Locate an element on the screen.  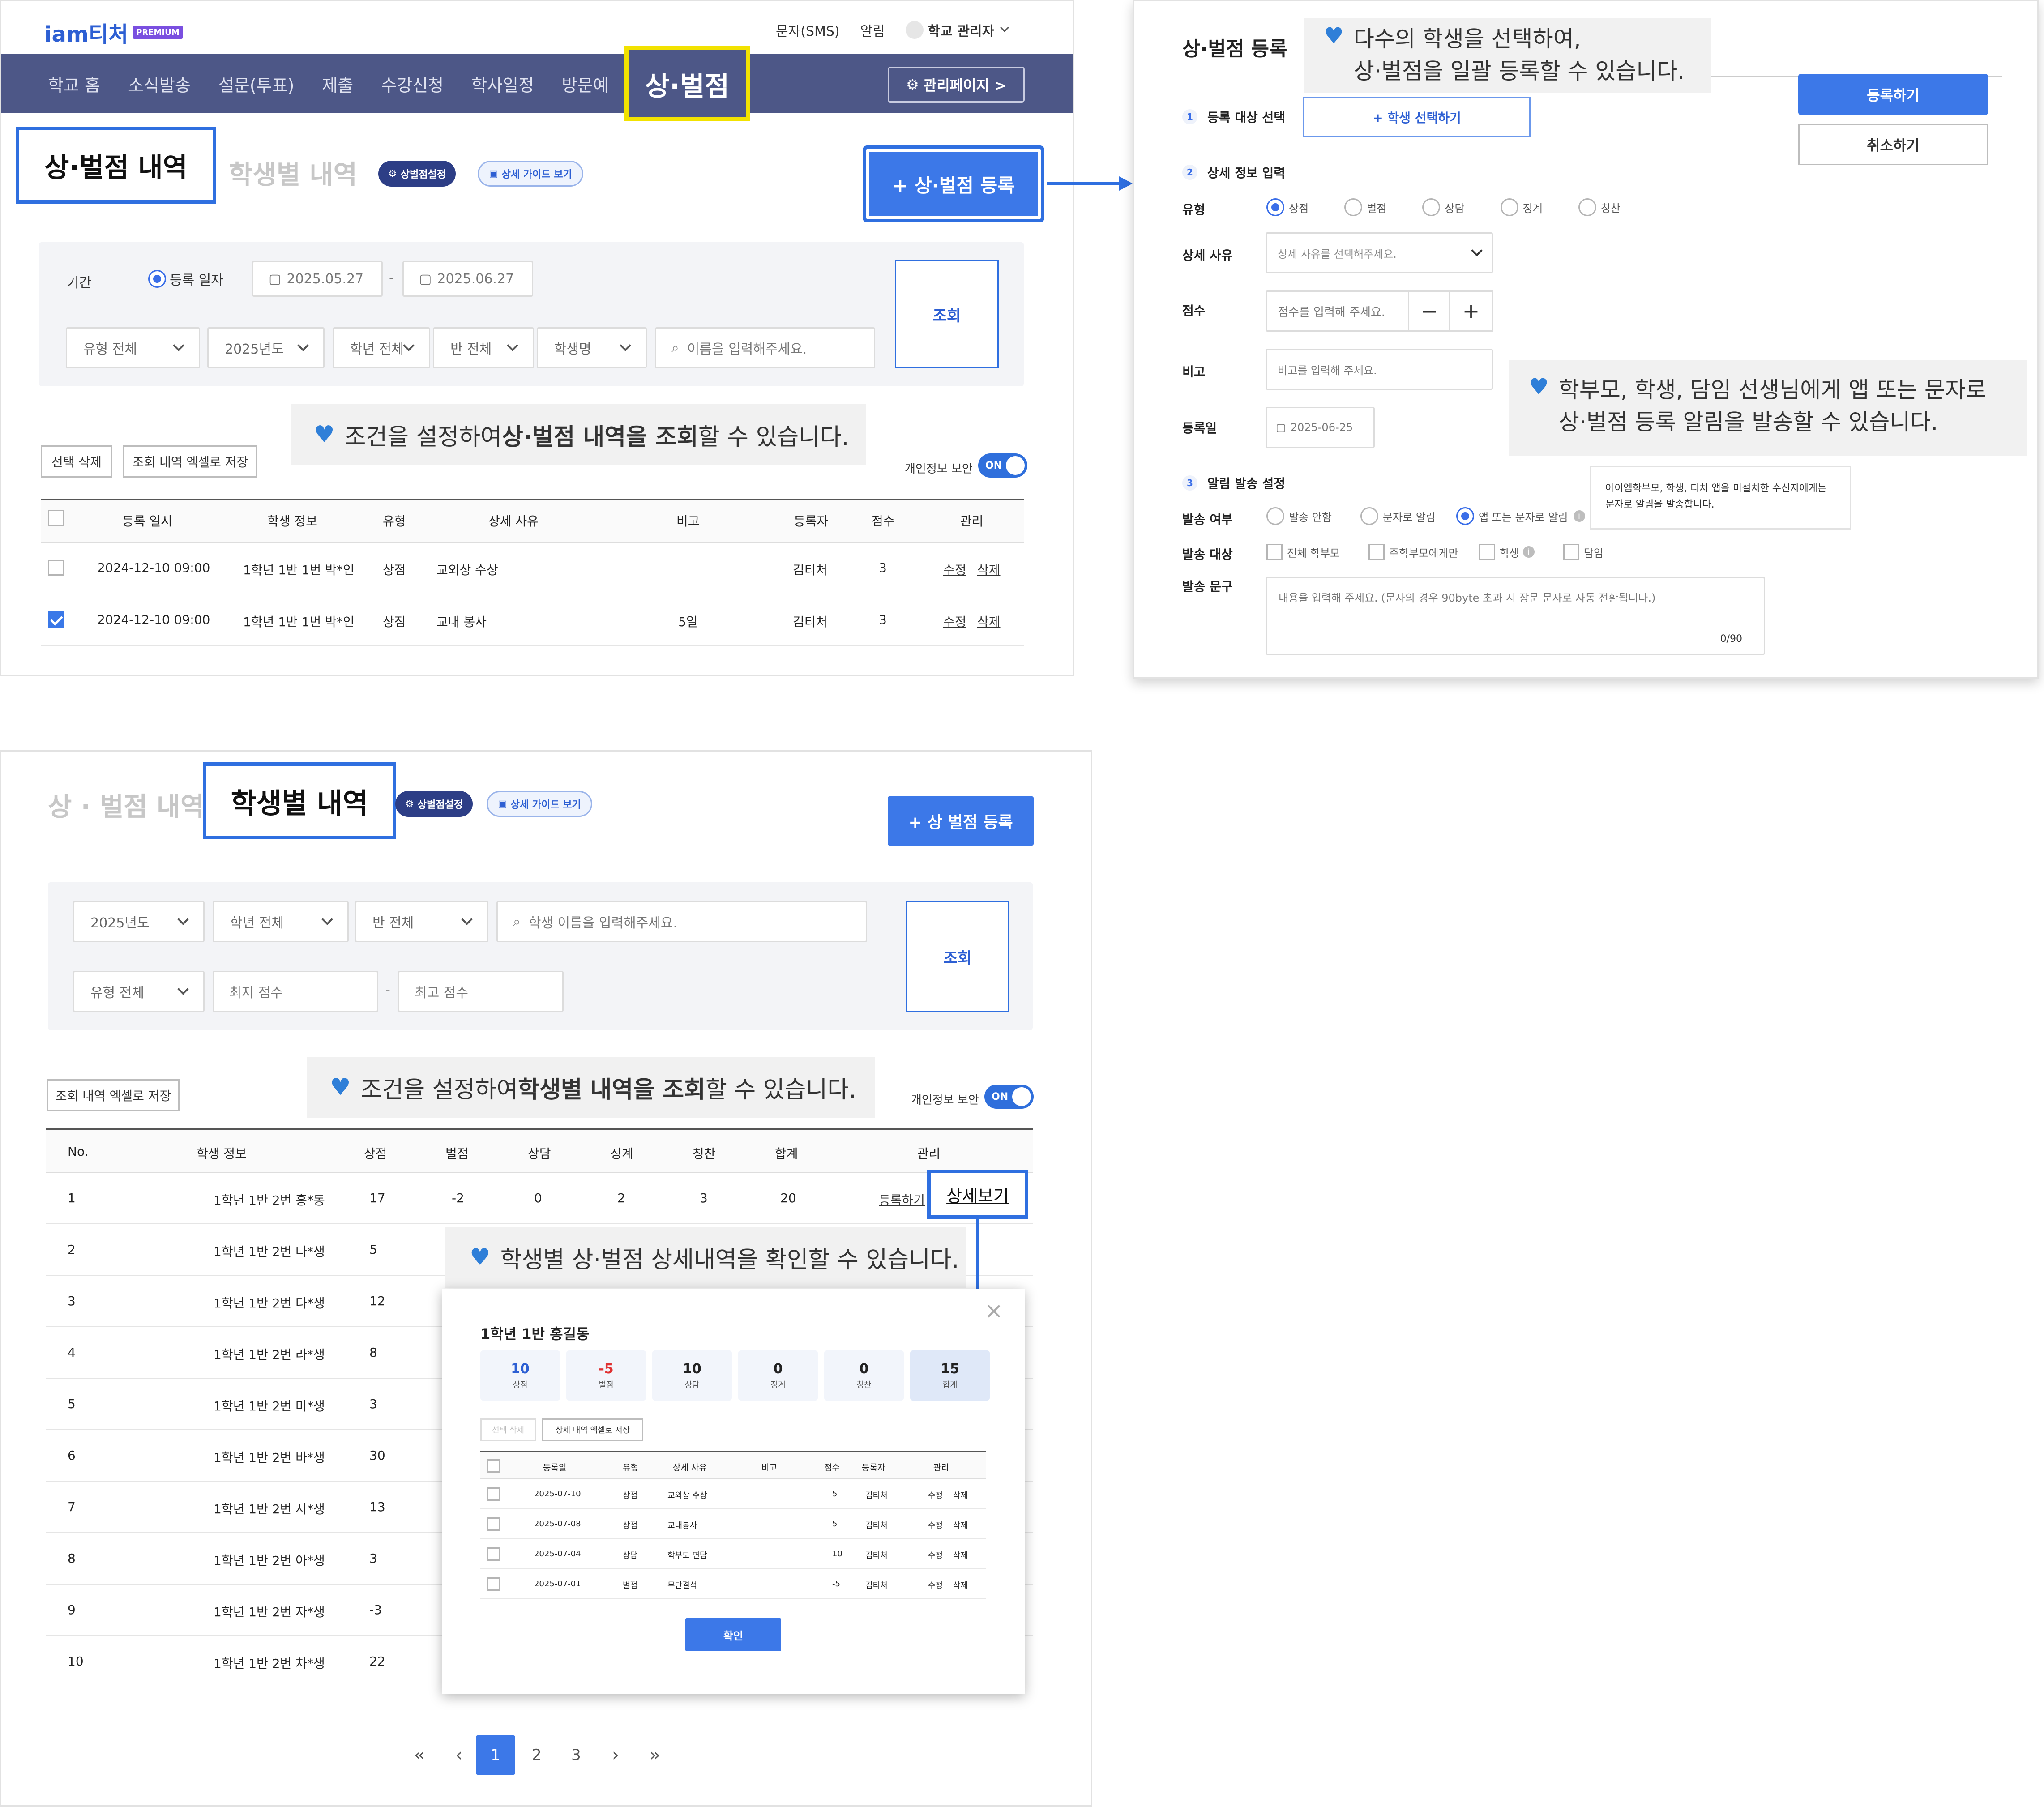
register-date-radio: 등록 일자 is located at coordinates (185, 279).